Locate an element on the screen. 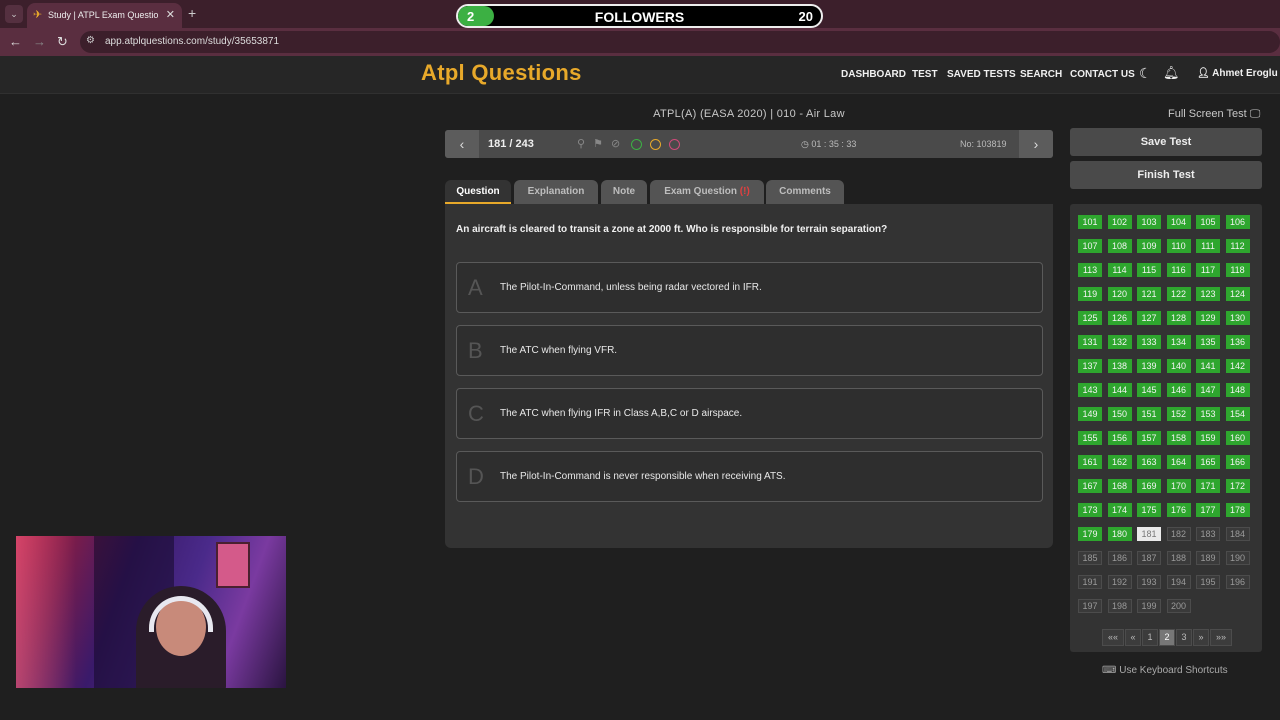 The image size is (1280, 720). question-grid-cell: 118 is located at coordinates (1237, 270).